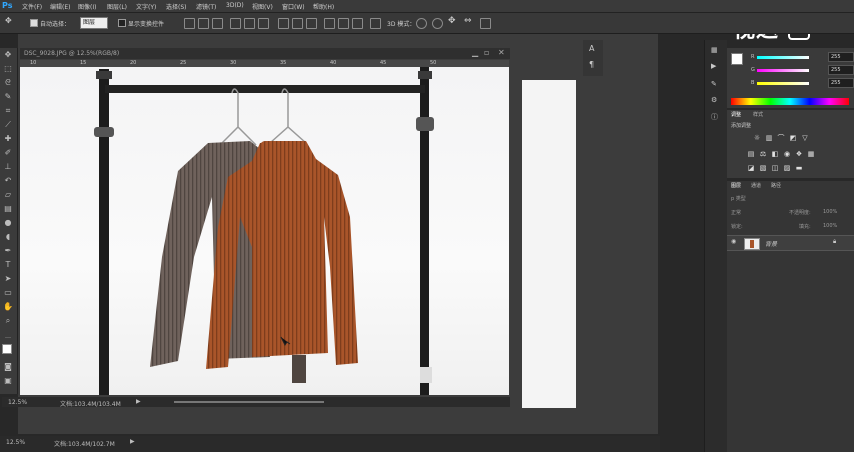  What do you see at coordinates (34, 23) in the screenshot?
I see `auto-select-checkbox` at bounding box center [34, 23].